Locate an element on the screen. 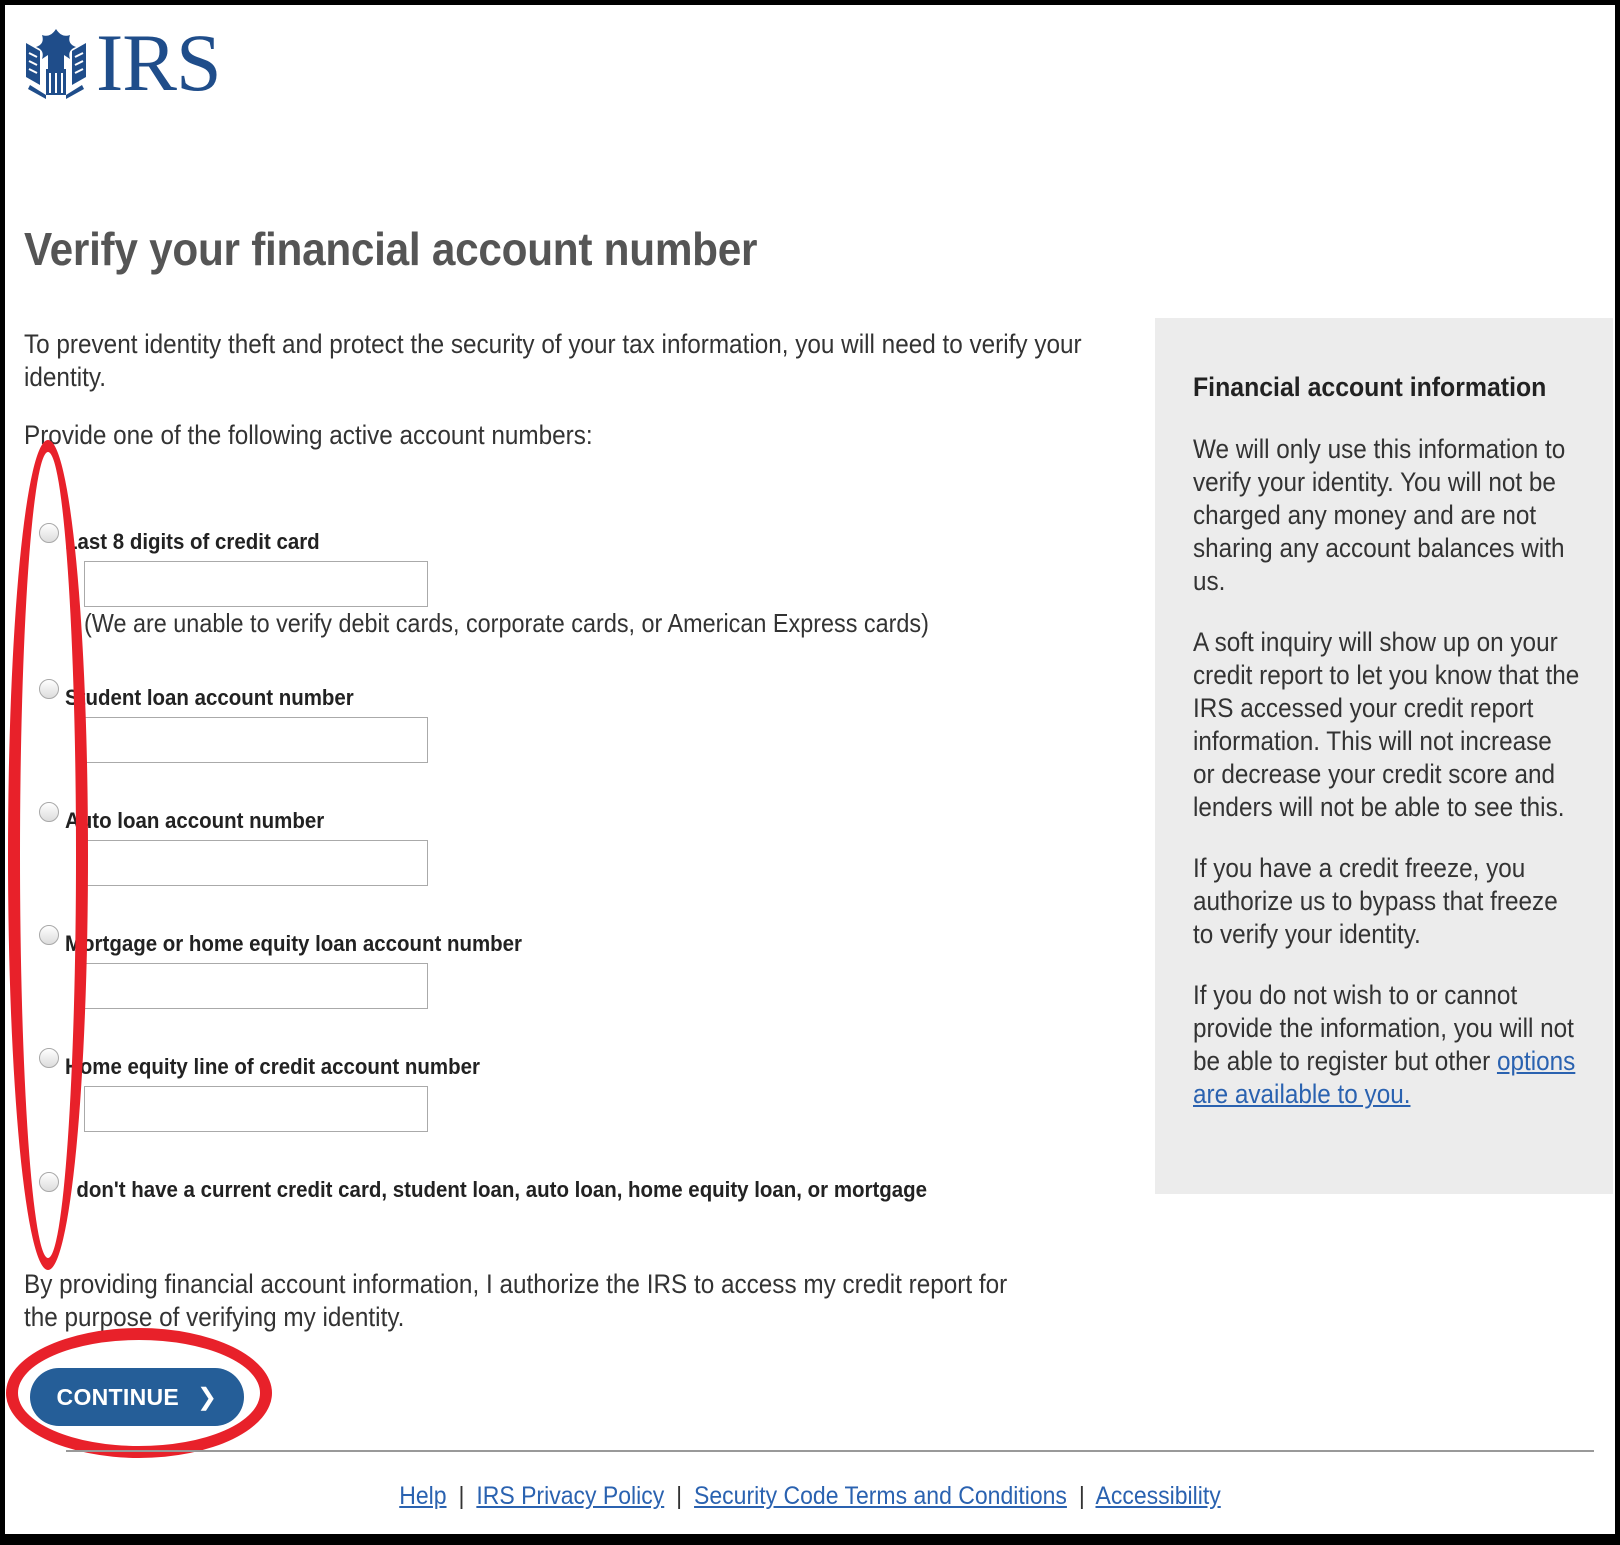 The height and width of the screenshot is (1545, 1620). label-auto-loan: Auto loan account number is located at coordinates (195, 820).